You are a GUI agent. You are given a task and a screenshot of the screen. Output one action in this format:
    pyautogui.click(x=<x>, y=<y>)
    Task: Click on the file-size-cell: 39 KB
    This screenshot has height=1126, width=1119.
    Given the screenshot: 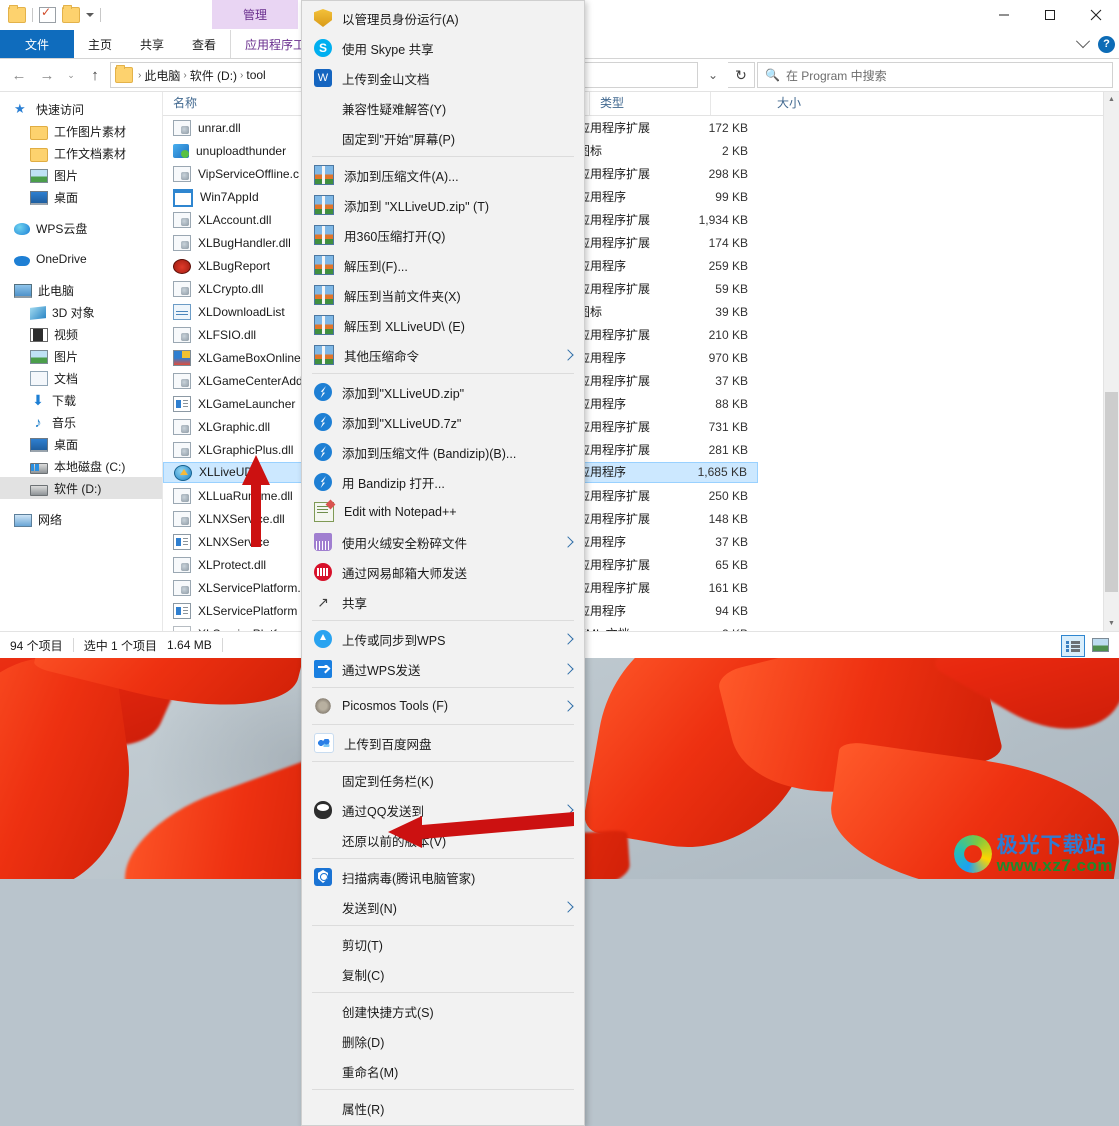 What is the action you would take?
    pyautogui.click(x=731, y=311)
    